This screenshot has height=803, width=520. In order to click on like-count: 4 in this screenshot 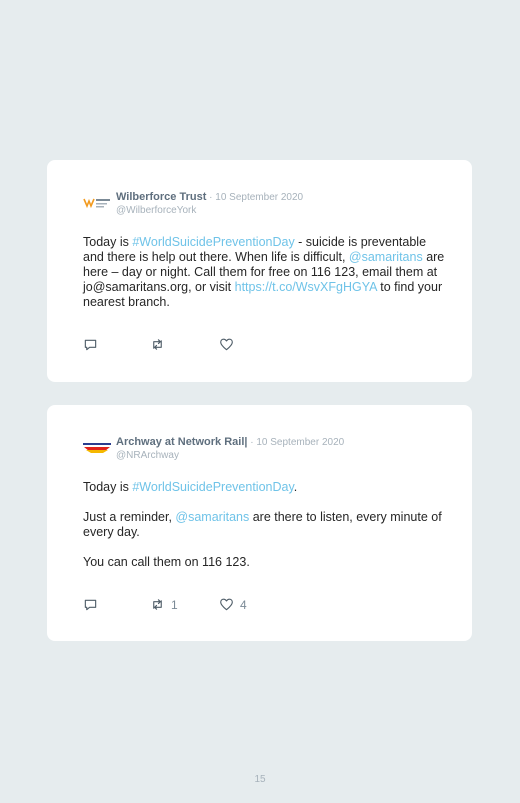, I will do `click(243, 604)`.